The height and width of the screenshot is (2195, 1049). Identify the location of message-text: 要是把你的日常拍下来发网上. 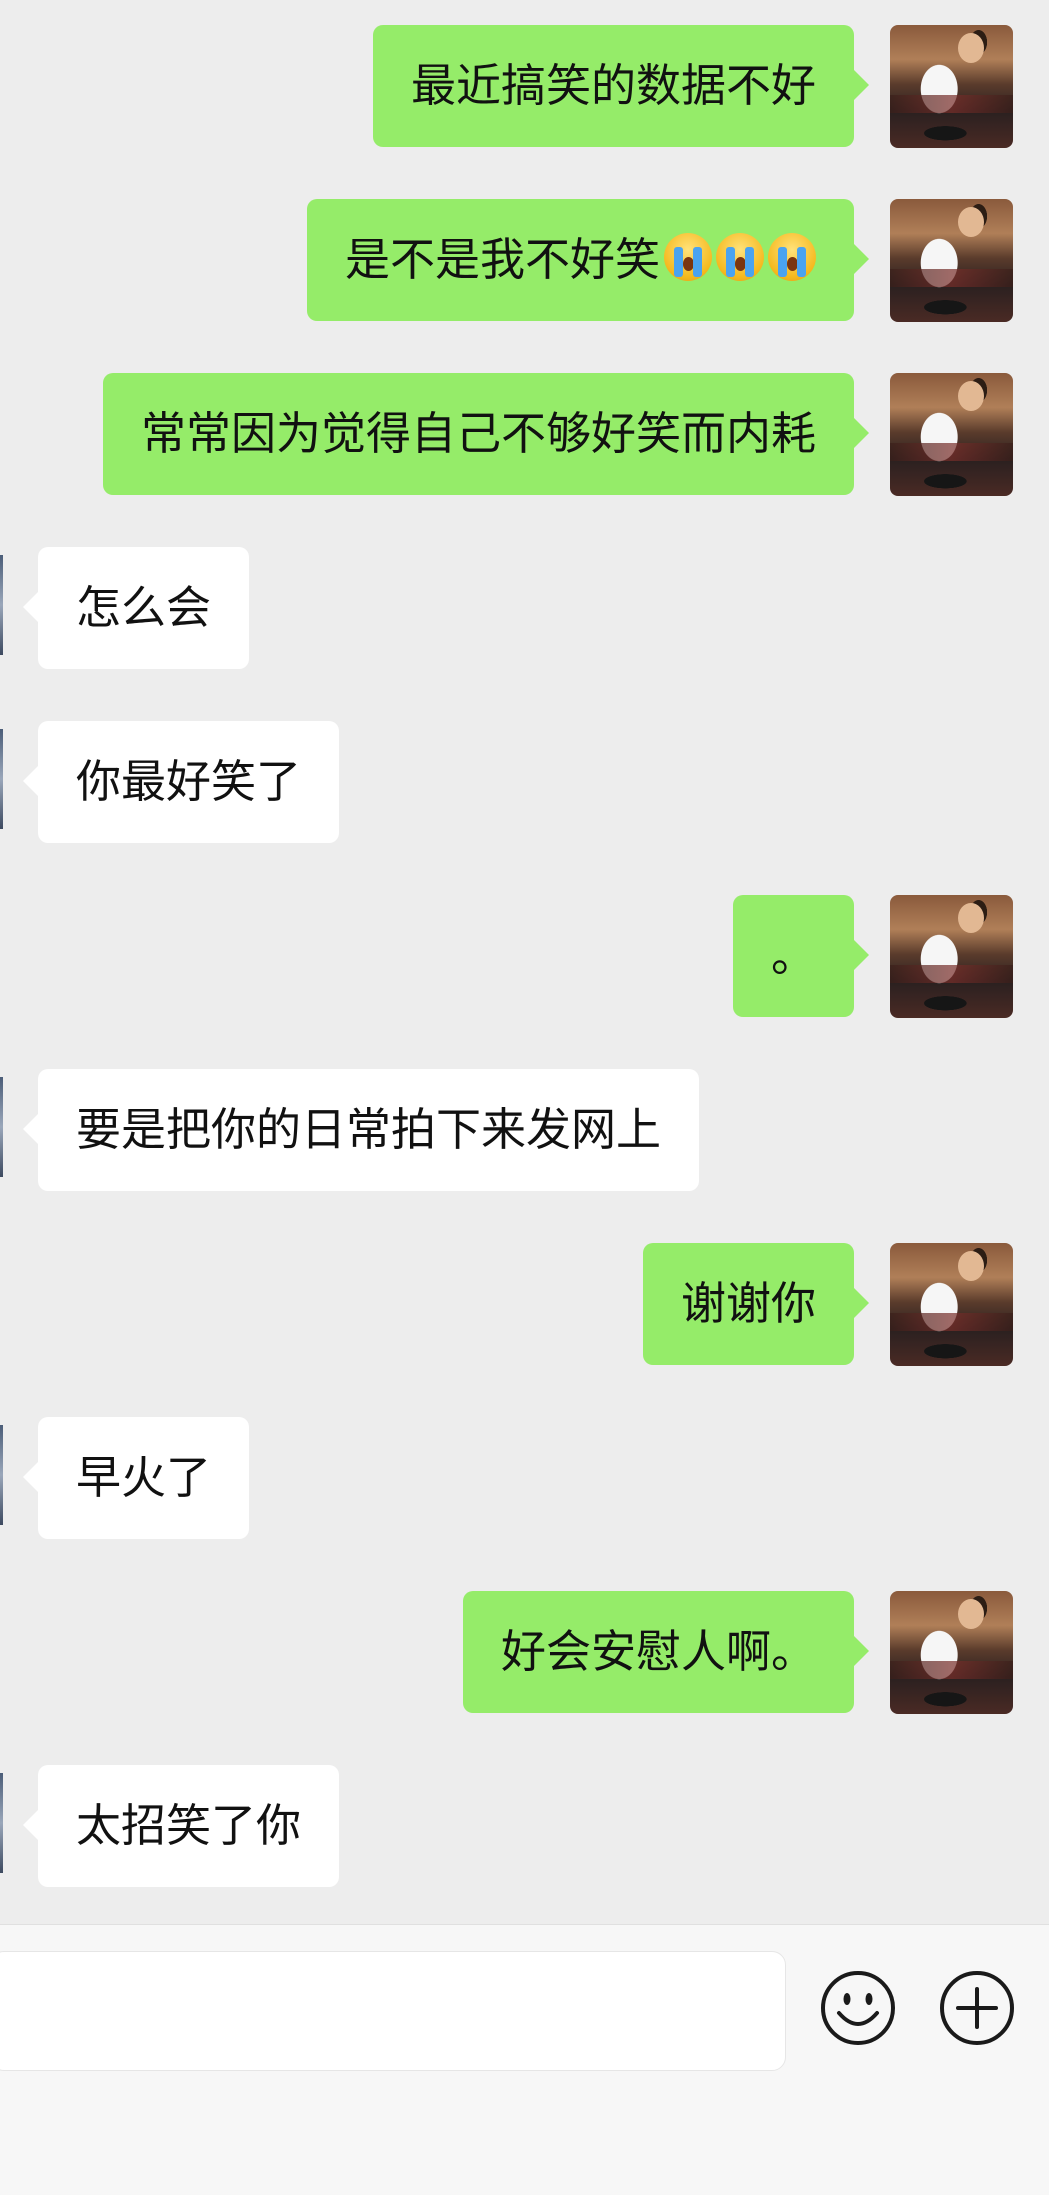
(369, 1129).